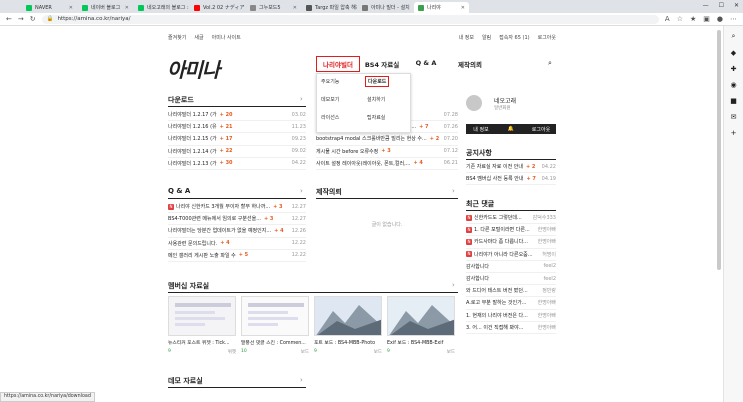 Image resolution: width=743 pixels, height=402 pixels. I want to click on menu-request: 제작의뢰, so click(470, 65).